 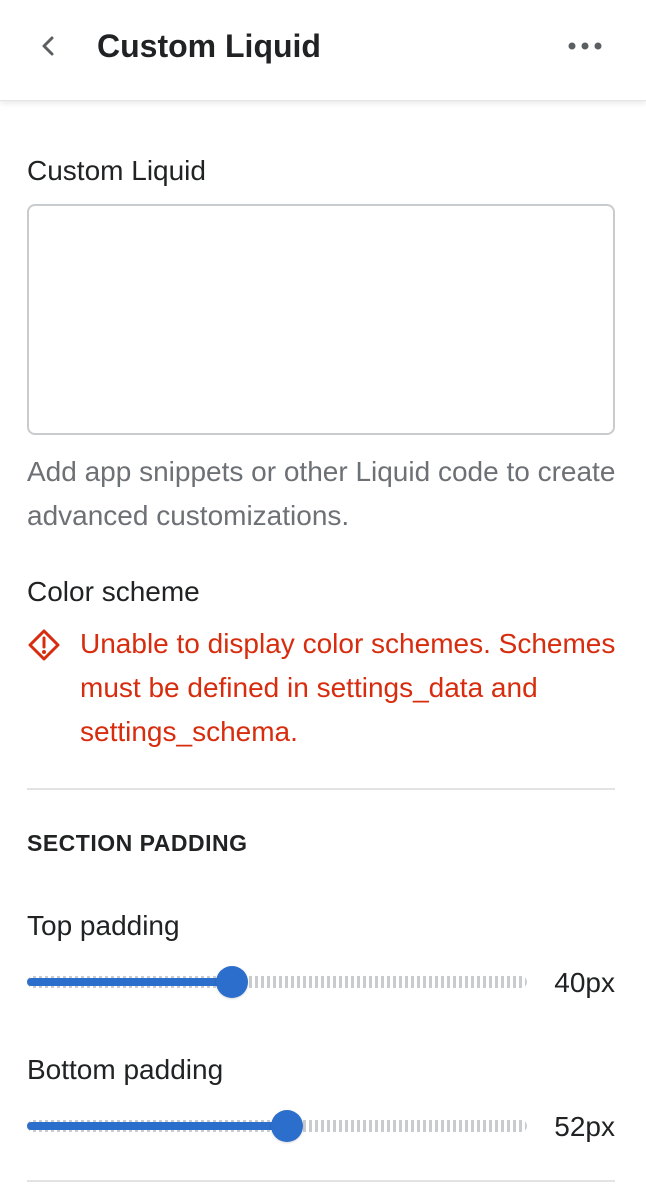 I want to click on more-actions-button, so click(x=585, y=46).